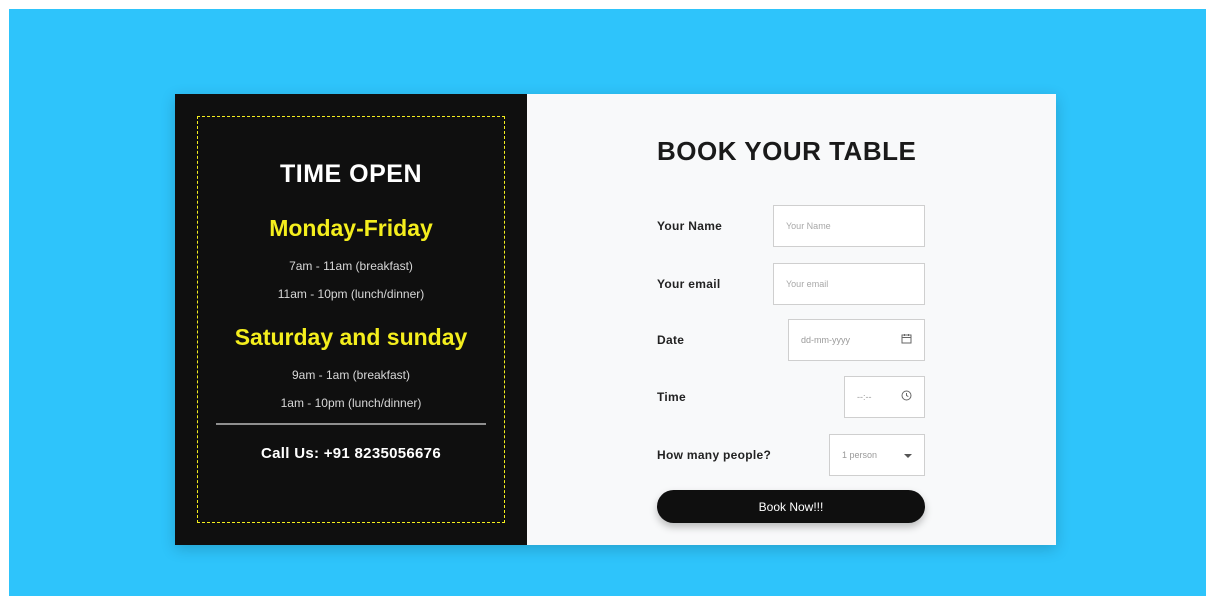 This screenshot has height=596, width=1206. Describe the element at coordinates (787, 151) in the screenshot. I see `booking-title: BOOK YOUR TABLE` at that location.